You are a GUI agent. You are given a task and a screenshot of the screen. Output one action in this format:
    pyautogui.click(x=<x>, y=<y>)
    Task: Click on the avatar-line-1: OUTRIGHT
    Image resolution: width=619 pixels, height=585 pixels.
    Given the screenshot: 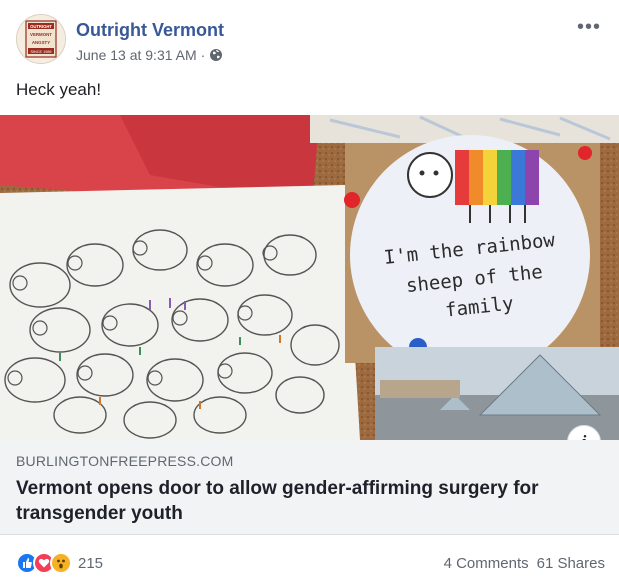 What is the action you would take?
    pyautogui.click(x=41, y=26)
    